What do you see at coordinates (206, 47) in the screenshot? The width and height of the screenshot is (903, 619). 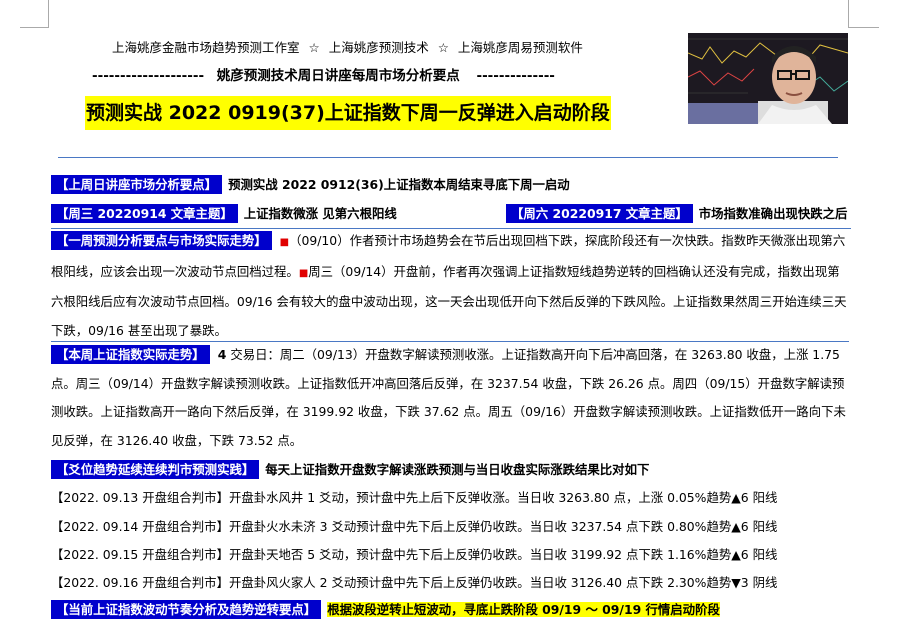 I see `studio-name: 上海姚彦金融市场趋势预测工作室` at bounding box center [206, 47].